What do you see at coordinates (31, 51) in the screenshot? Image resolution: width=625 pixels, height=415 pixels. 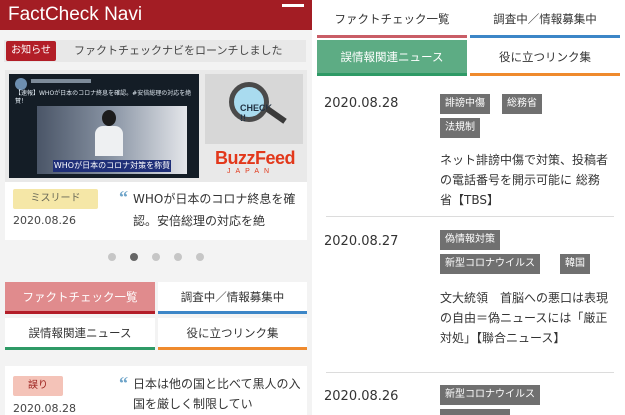 I see `news-badge: お知らせ` at bounding box center [31, 51].